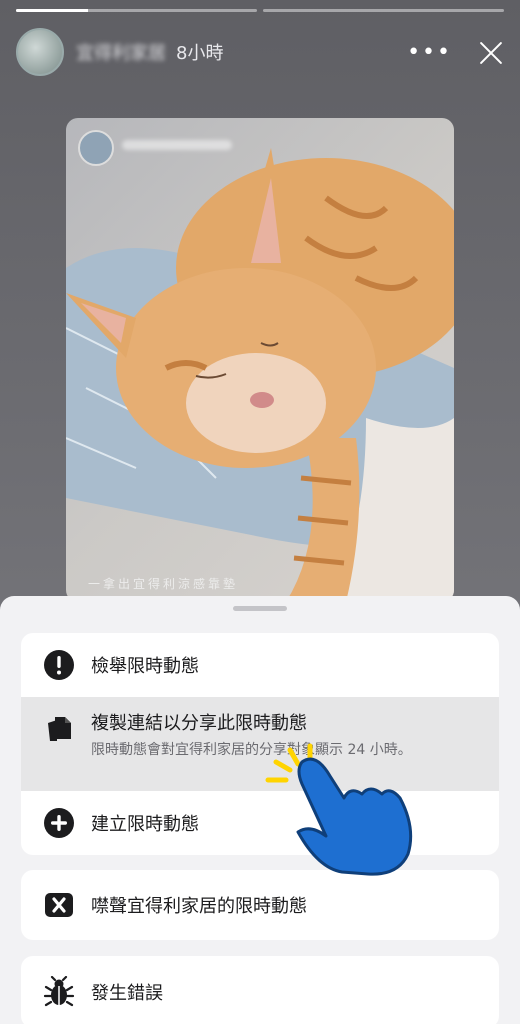 This screenshot has width=520, height=1024. I want to click on story-progress, so click(260, 10).